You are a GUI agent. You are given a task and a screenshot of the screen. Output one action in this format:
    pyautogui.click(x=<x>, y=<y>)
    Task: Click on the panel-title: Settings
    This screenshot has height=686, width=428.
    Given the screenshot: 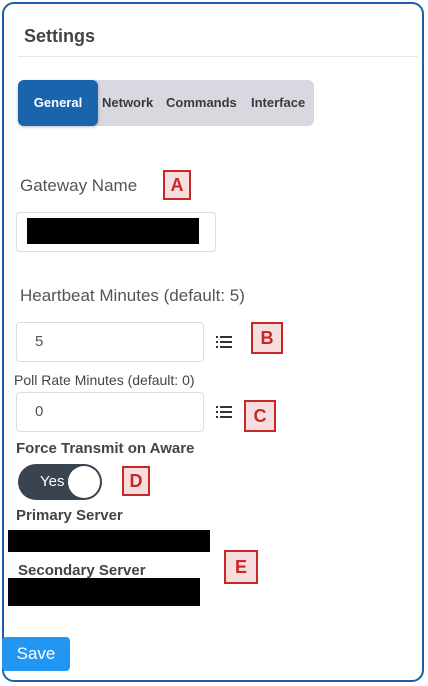 What is the action you would take?
    pyautogui.click(x=60, y=36)
    